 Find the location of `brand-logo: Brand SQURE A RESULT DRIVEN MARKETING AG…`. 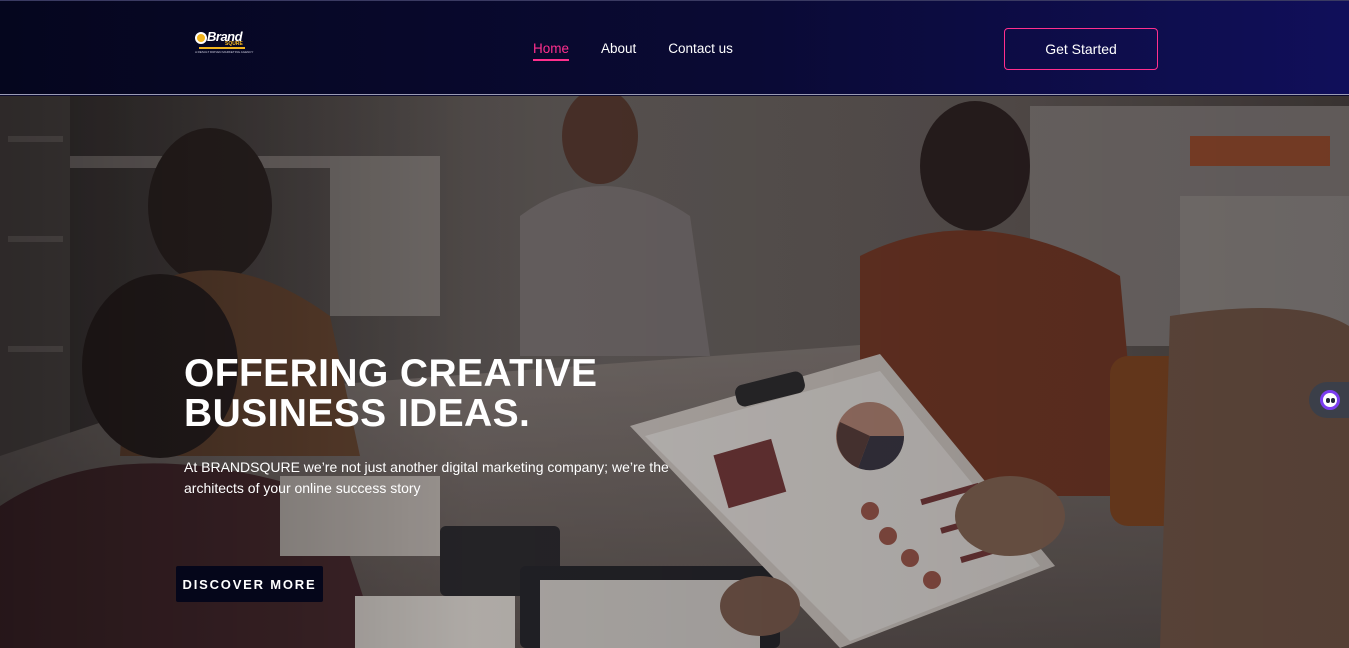

brand-logo: Brand SQURE A RESULT DRIVEN MARKETING AG… is located at coordinates (223, 43).